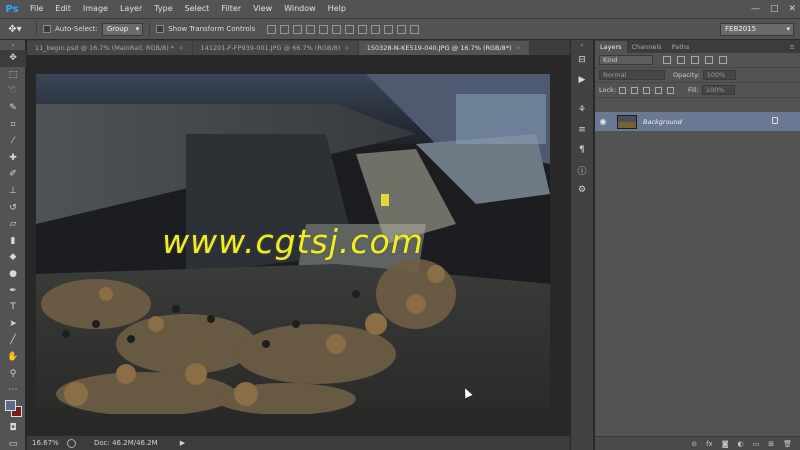  What do you see at coordinates (13, 158) in the screenshot?
I see `healing-brush-tool-icon: ✚` at bounding box center [13, 158].